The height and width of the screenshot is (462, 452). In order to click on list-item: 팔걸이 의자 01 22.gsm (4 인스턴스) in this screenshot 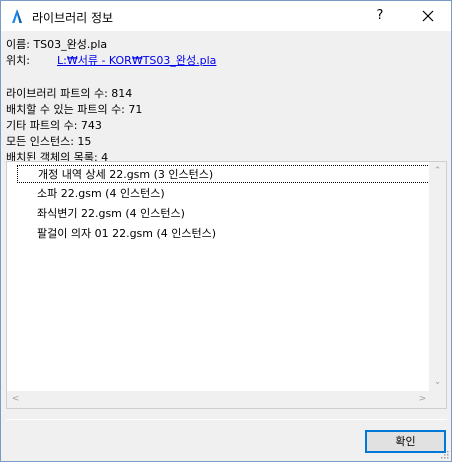, I will do `click(116, 234)`.